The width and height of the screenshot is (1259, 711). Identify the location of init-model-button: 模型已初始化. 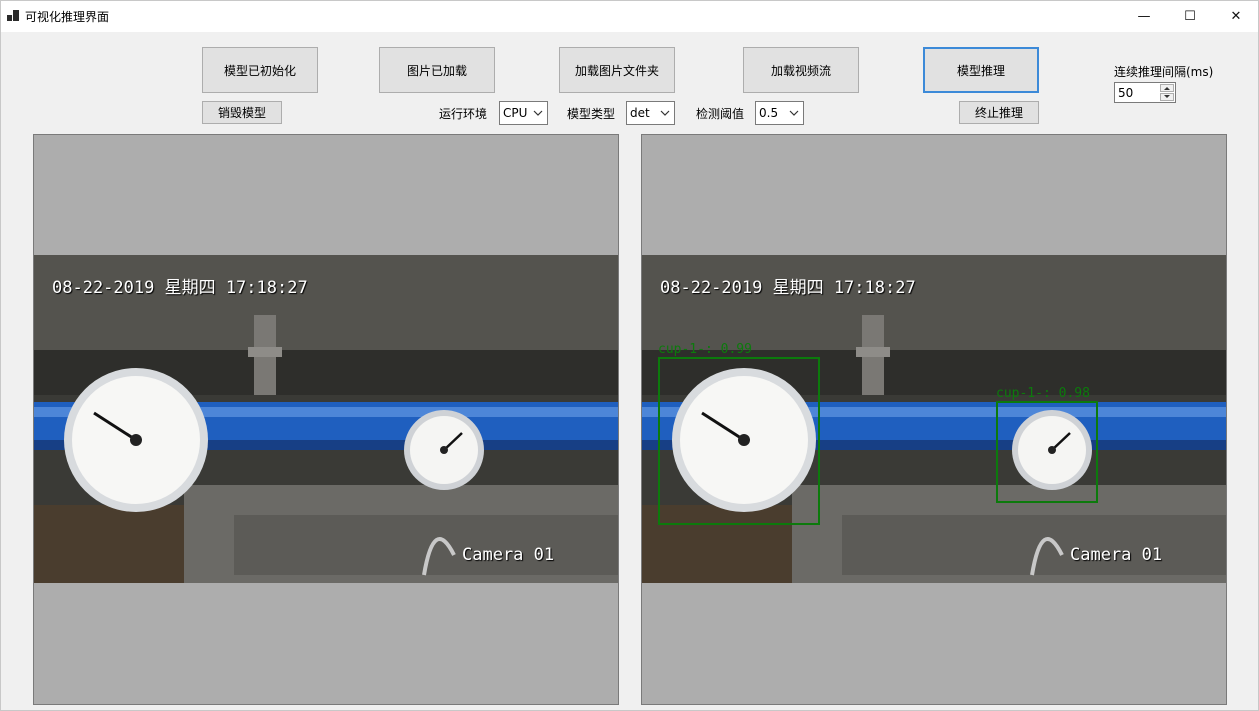
(260, 70).